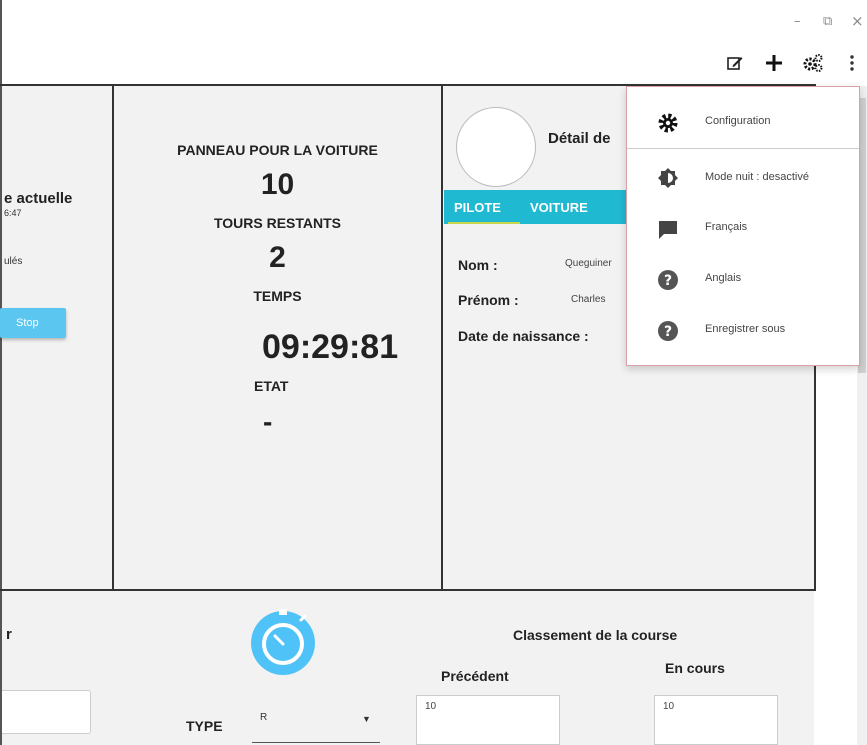 The width and height of the screenshot is (867, 745). I want to click on settings-icon, so click(813, 63).